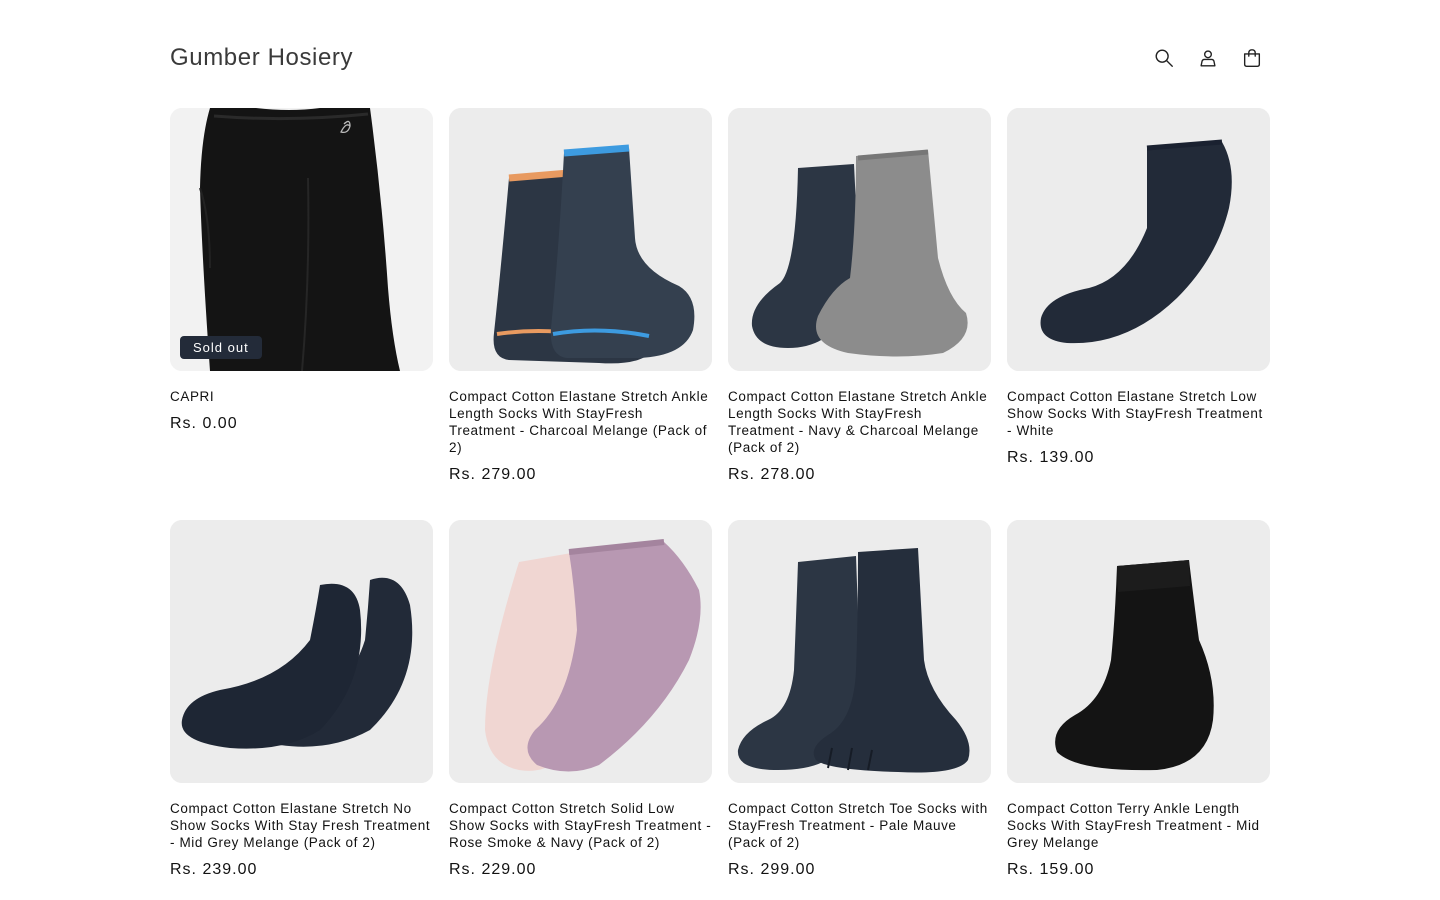  I want to click on product-price: Rs. 139.00, so click(1051, 457).